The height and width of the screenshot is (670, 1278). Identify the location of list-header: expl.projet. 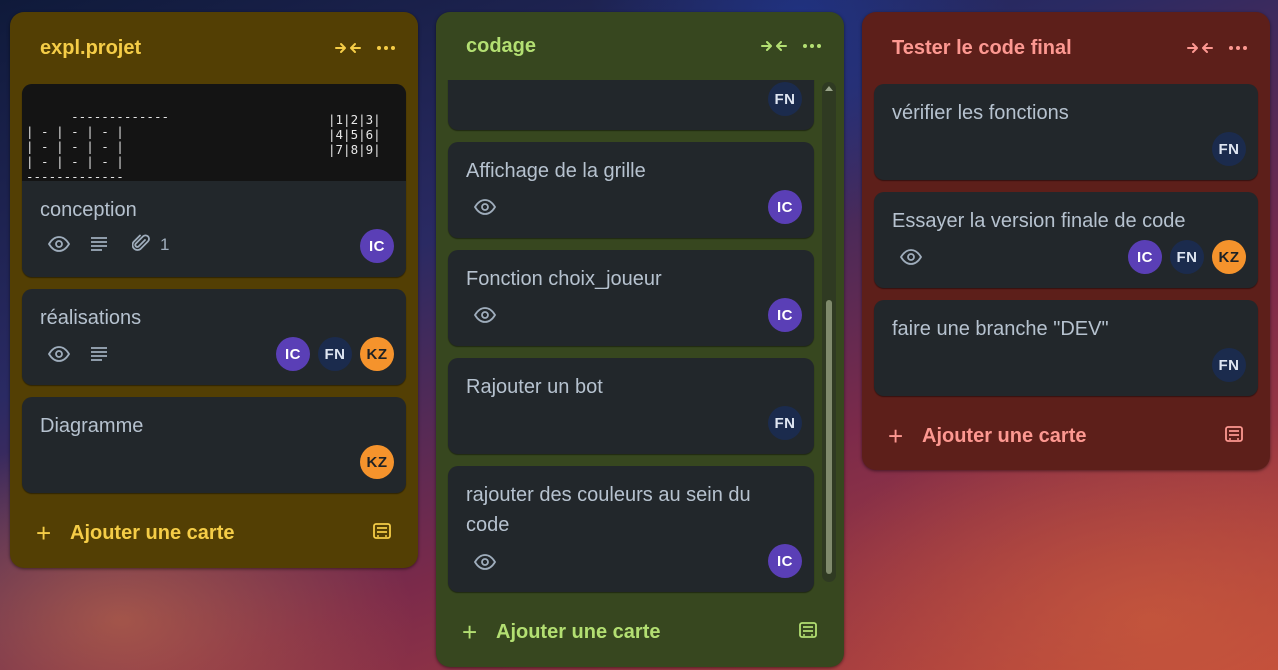
(214, 48).